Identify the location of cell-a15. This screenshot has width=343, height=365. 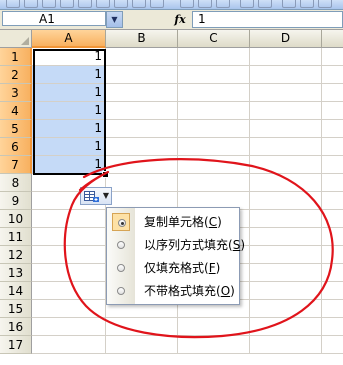
(69, 309).